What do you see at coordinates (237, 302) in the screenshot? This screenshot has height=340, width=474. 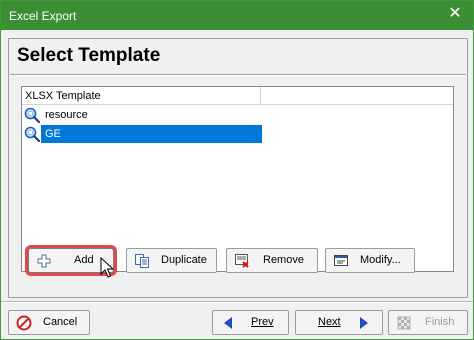 I see `footer-divider` at bounding box center [237, 302].